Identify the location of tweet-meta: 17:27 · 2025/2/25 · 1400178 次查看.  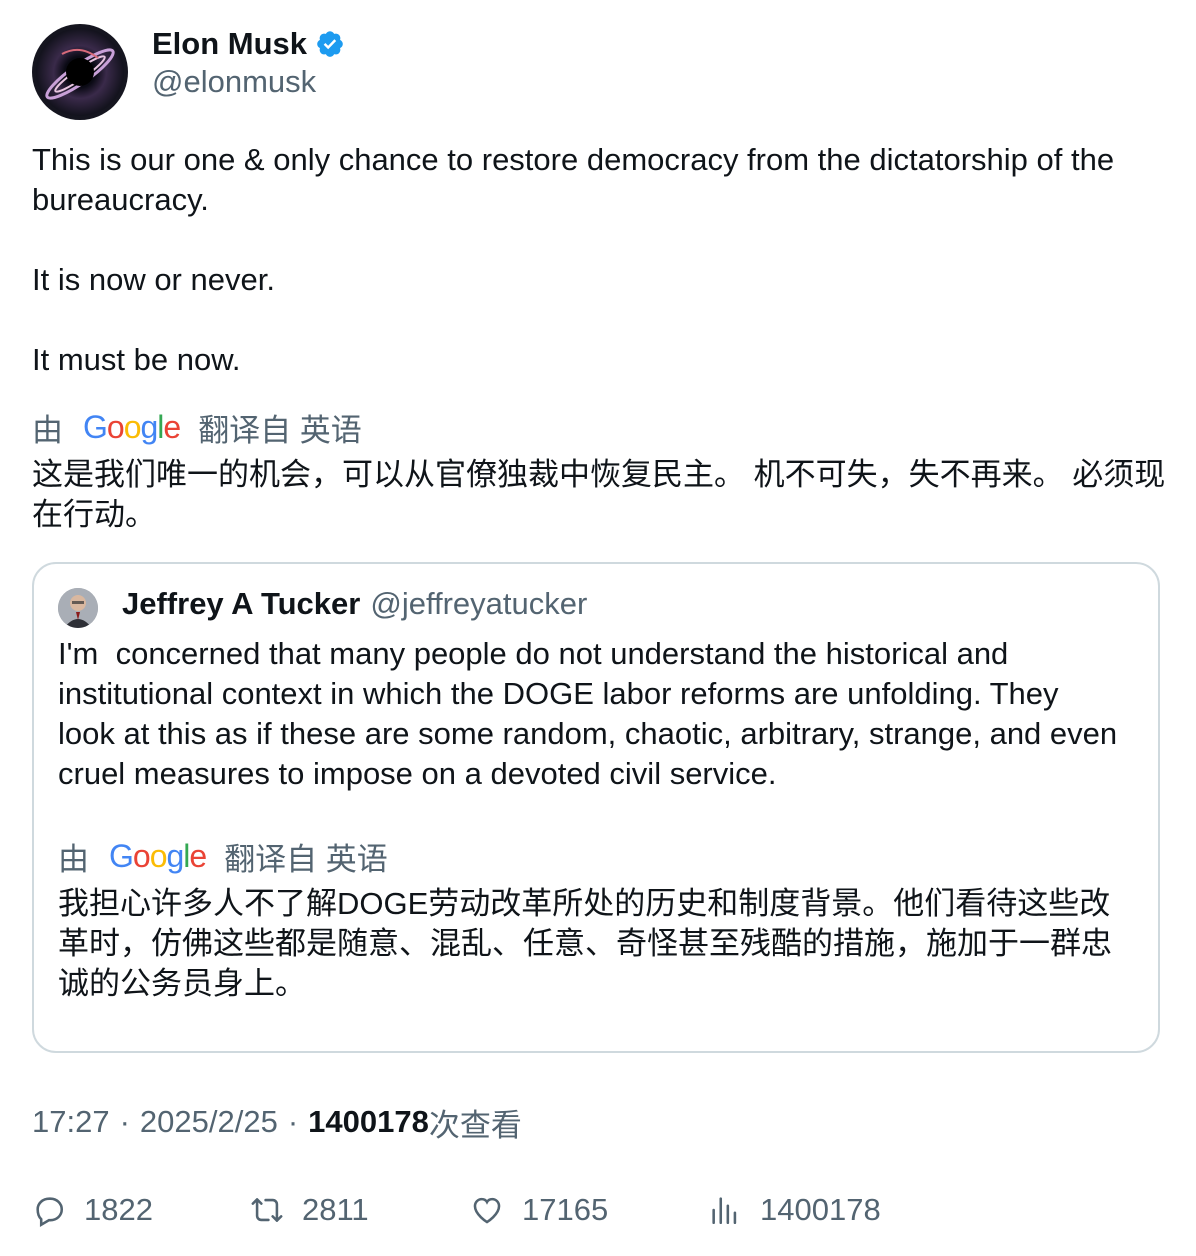
(277, 1122).